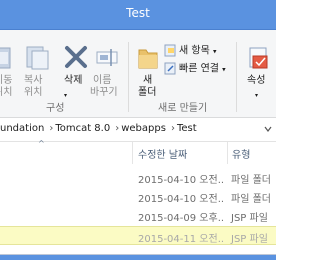  I want to click on file-row-selected: 2015-04-11 오전... JSP 파일, so click(138, 235).